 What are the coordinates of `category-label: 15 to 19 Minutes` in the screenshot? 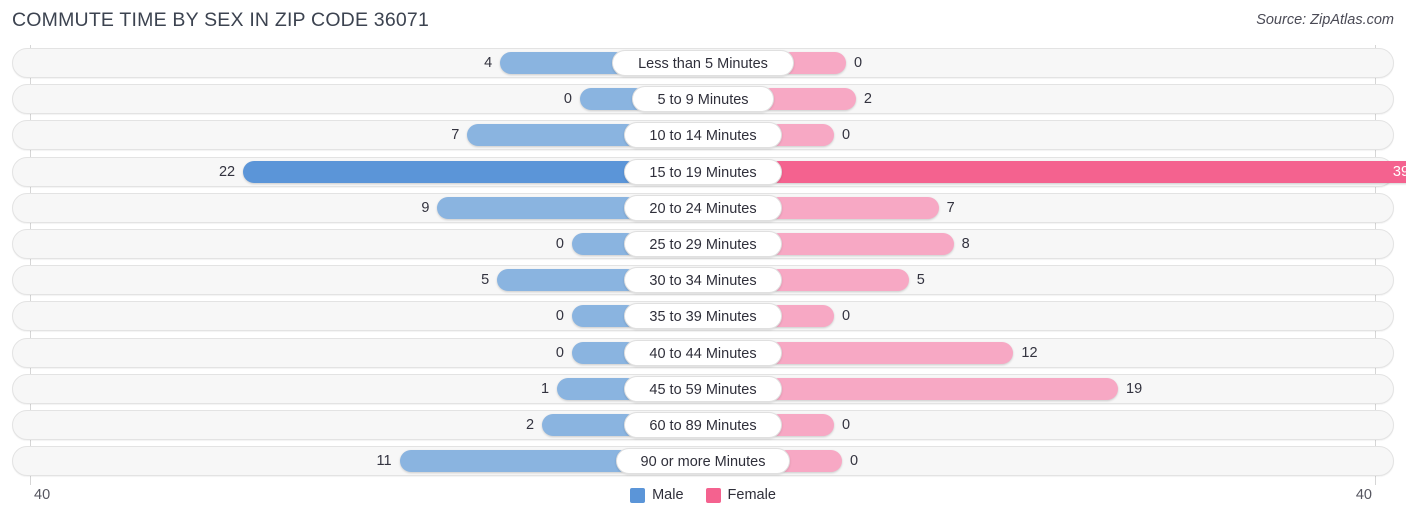 It's located at (703, 171).